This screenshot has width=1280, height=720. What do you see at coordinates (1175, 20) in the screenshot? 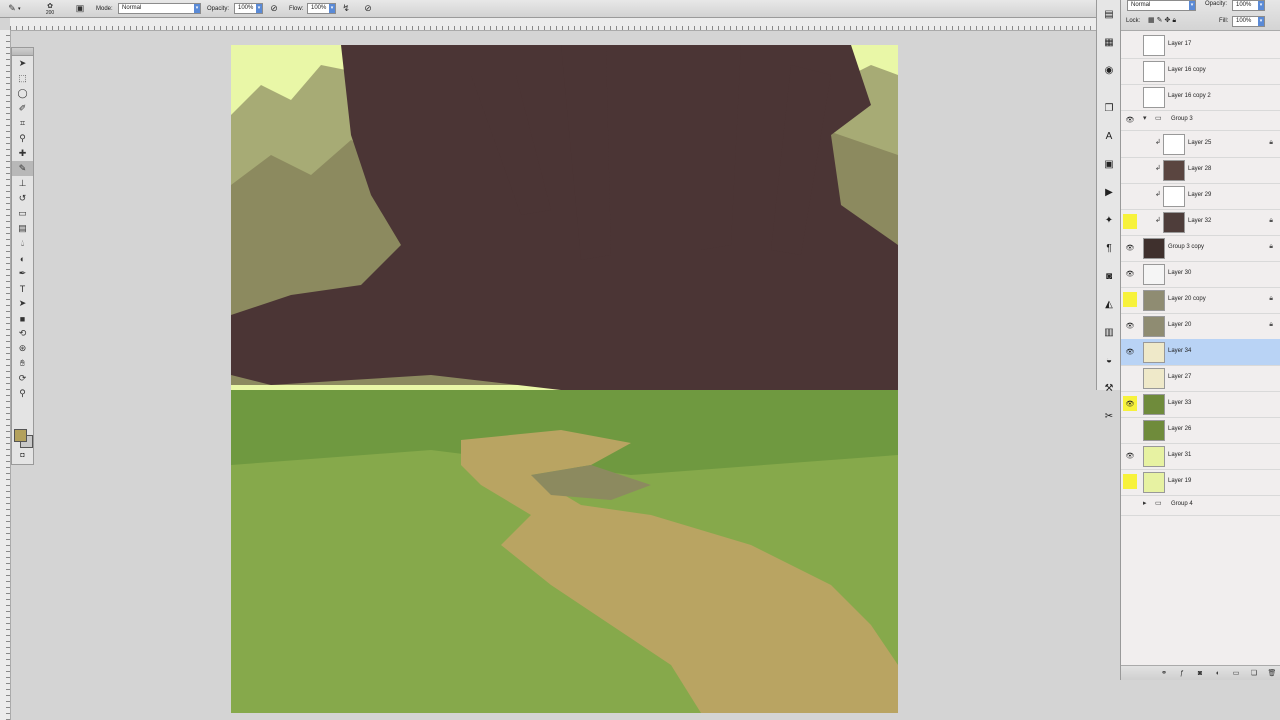
I see `lock-all-icon: 🔒︎` at bounding box center [1175, 20].